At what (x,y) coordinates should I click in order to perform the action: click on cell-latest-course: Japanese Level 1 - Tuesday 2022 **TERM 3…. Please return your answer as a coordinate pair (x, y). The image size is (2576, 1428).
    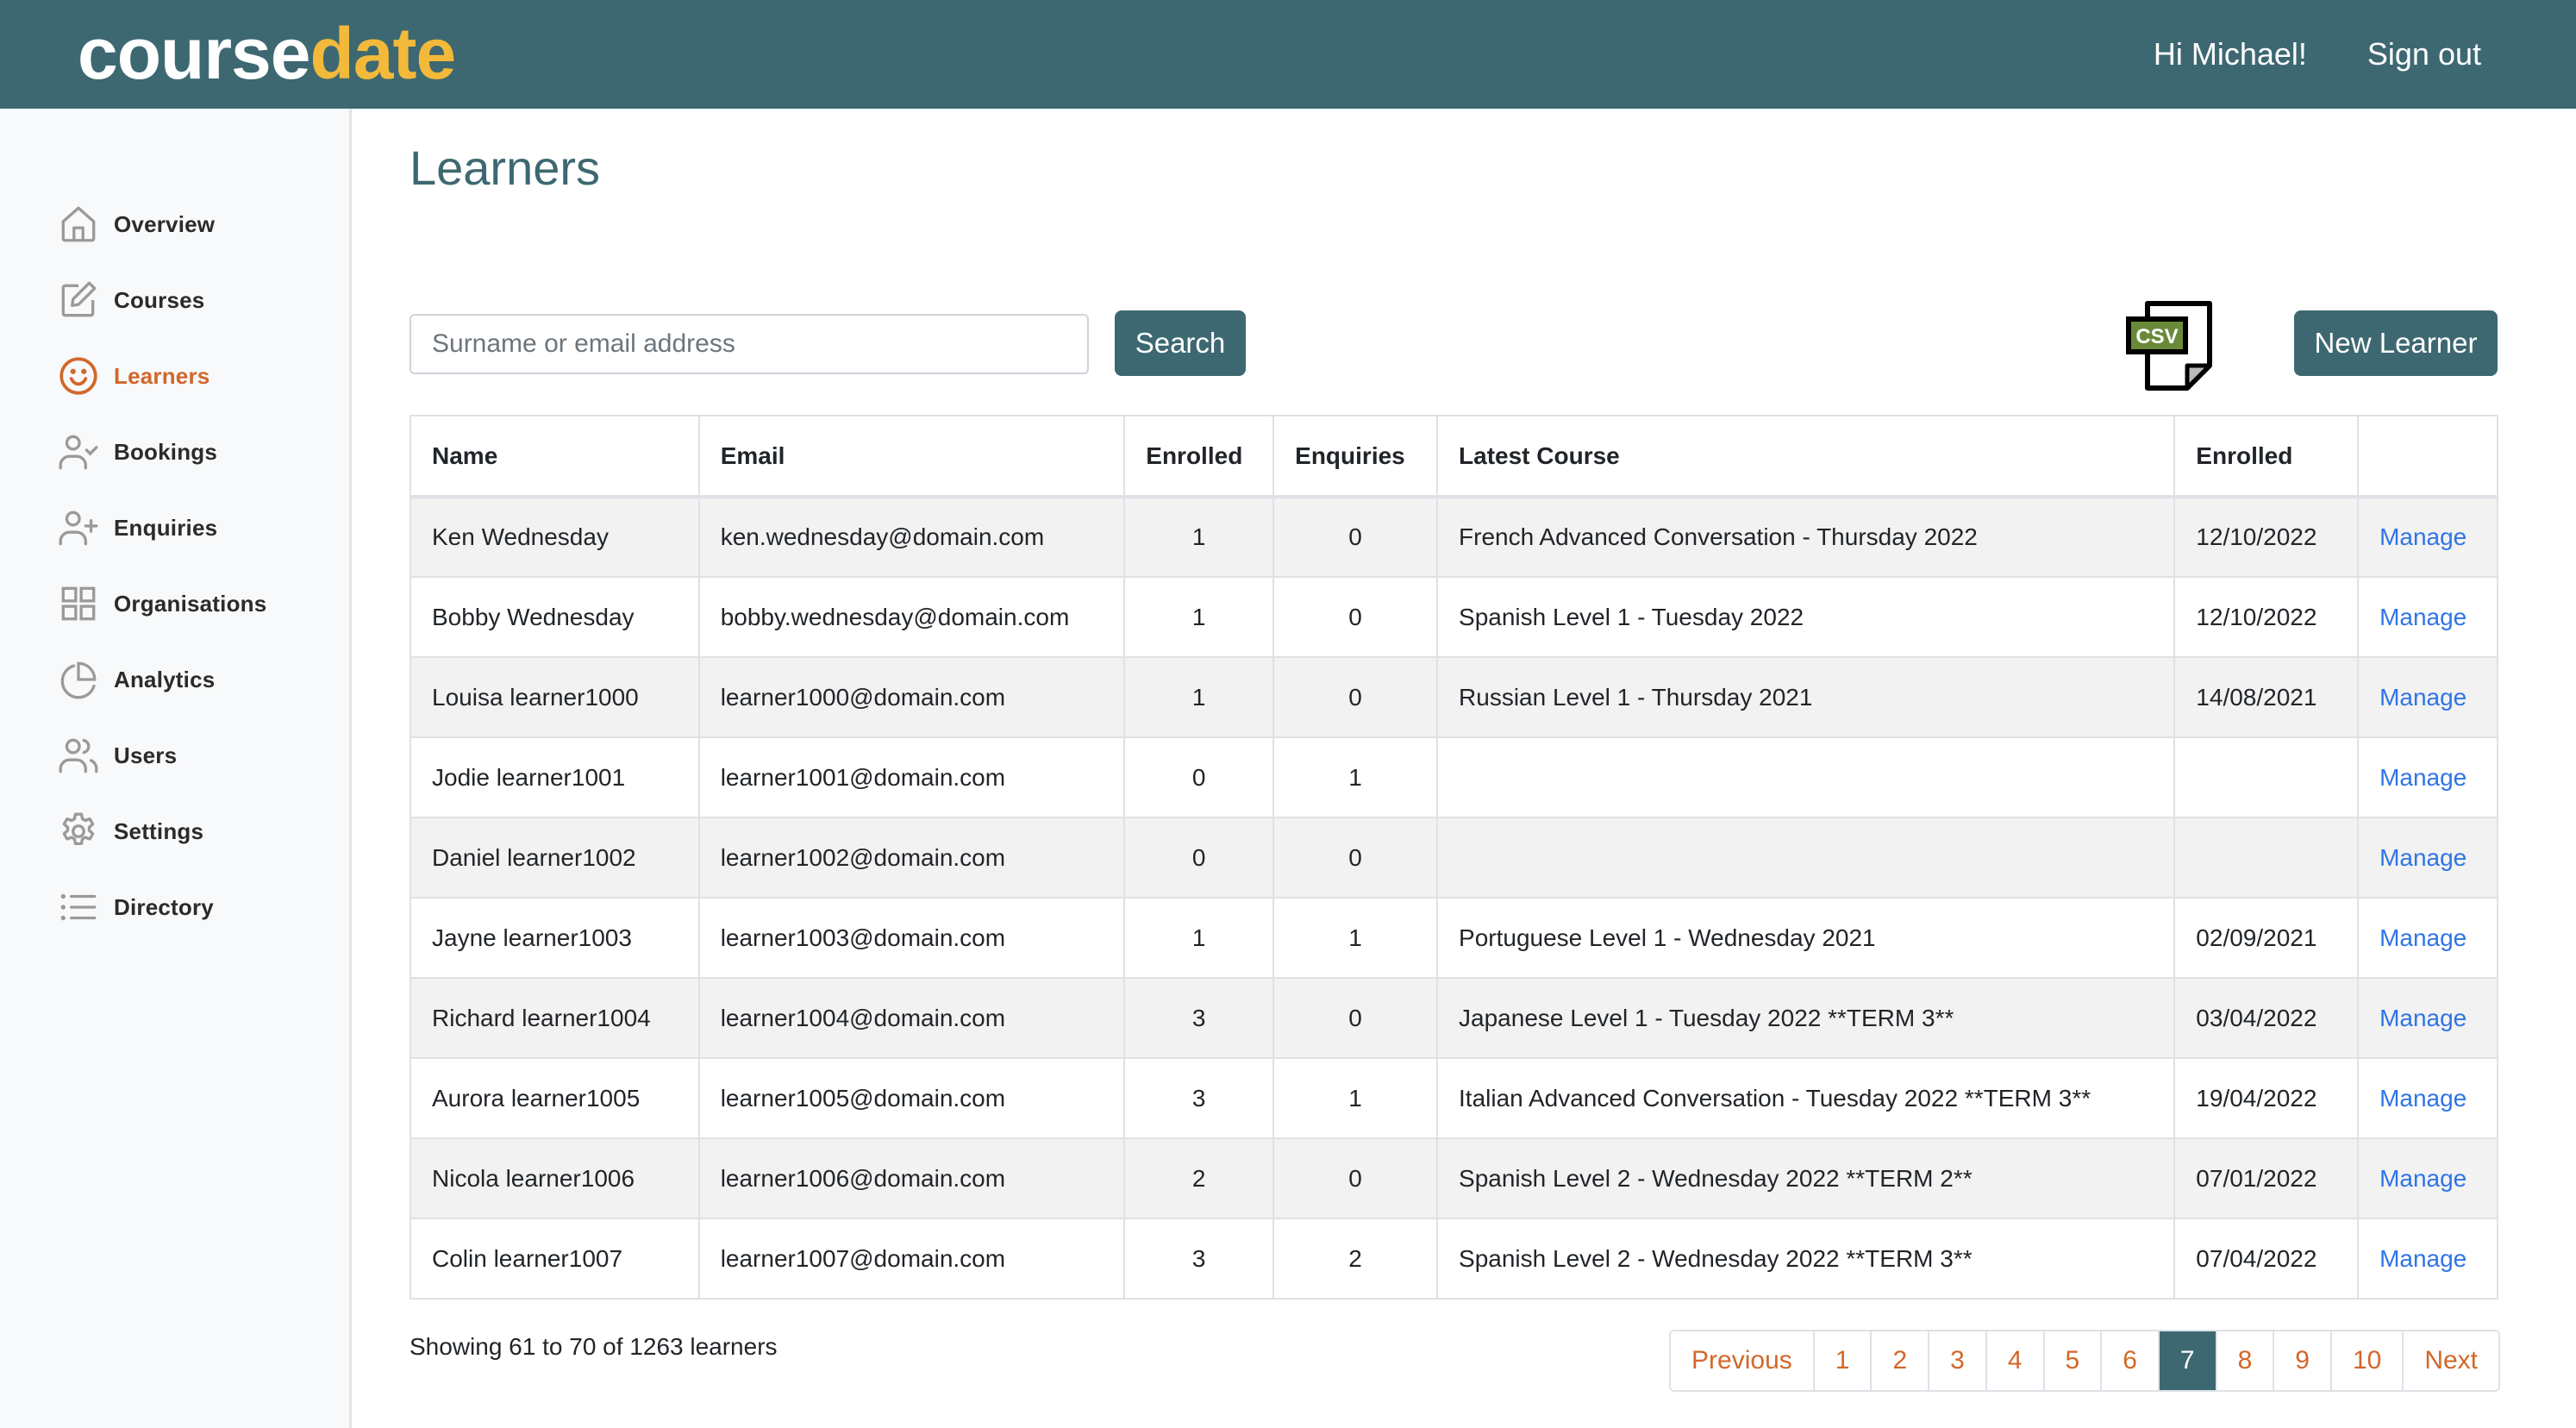
    Looking at the image, I should click on (1806, 1018).